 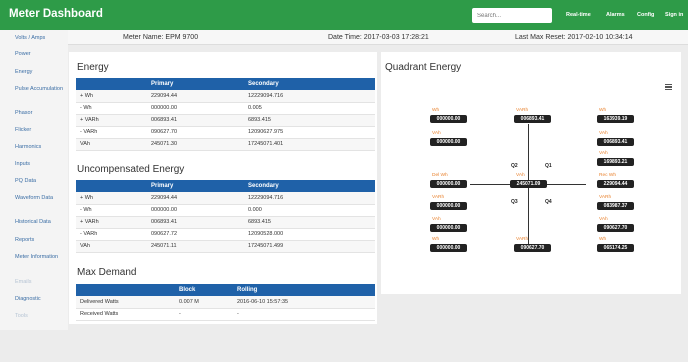 I want to click on primary-value: 229094.44, so click(x=195, y=96).